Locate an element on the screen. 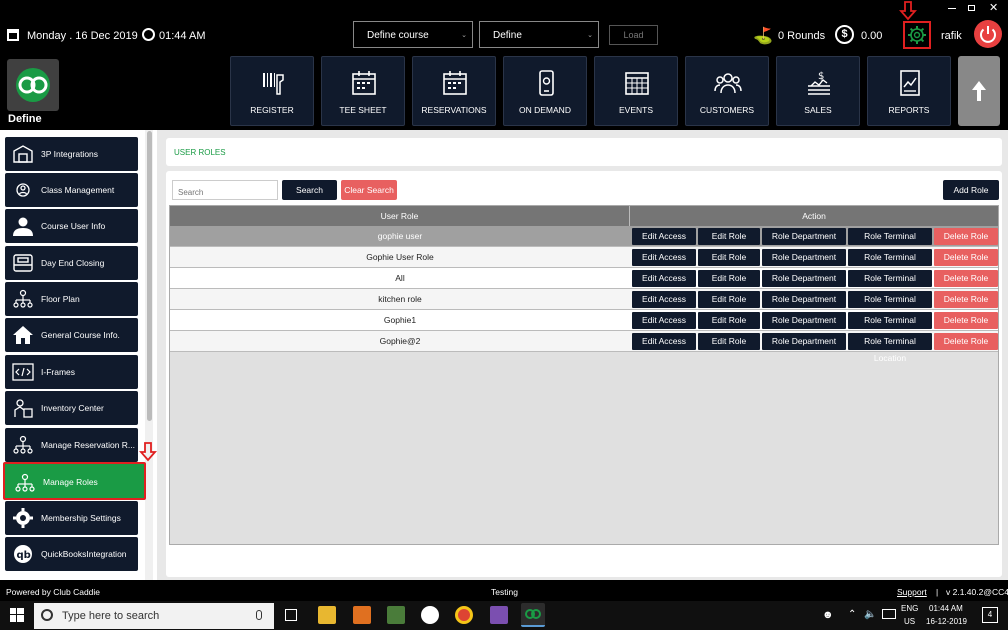  load-button: Load is located at coordinates (633, 35).